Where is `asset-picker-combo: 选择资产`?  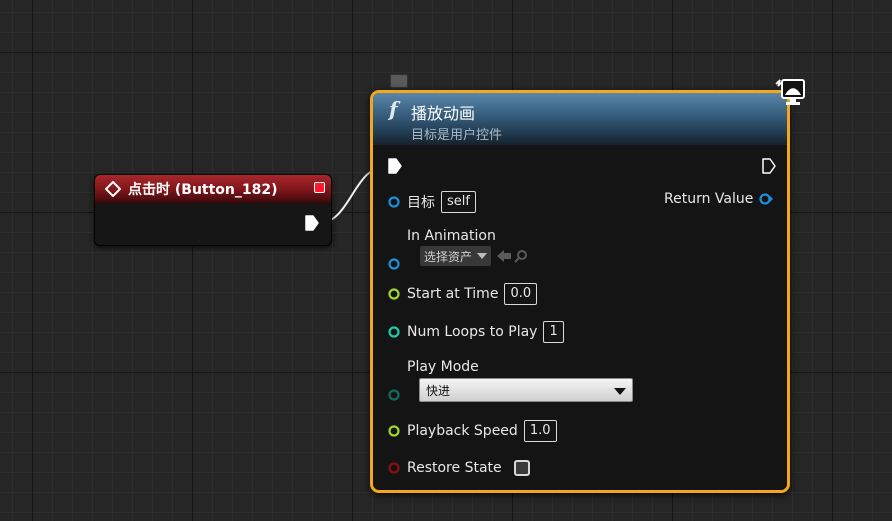
asset-picker-combo: 选择资产 is located at coordinates (456, 256).